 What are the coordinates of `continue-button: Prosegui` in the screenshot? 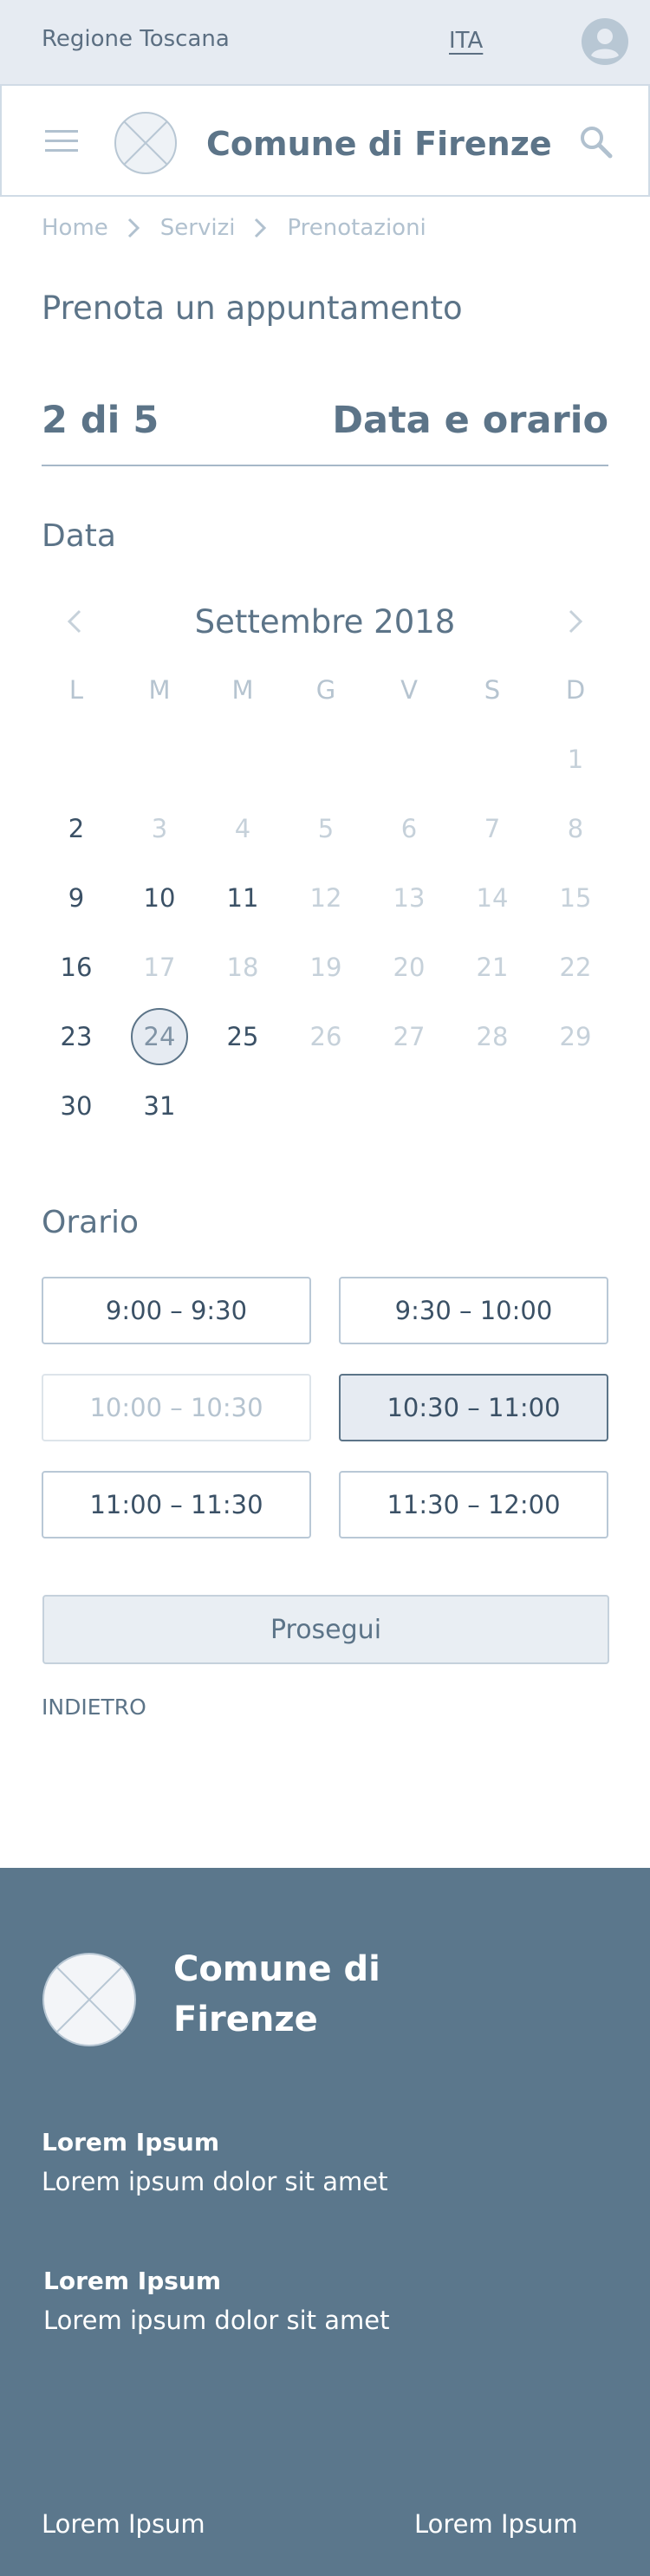 It's located at (325, 1629).